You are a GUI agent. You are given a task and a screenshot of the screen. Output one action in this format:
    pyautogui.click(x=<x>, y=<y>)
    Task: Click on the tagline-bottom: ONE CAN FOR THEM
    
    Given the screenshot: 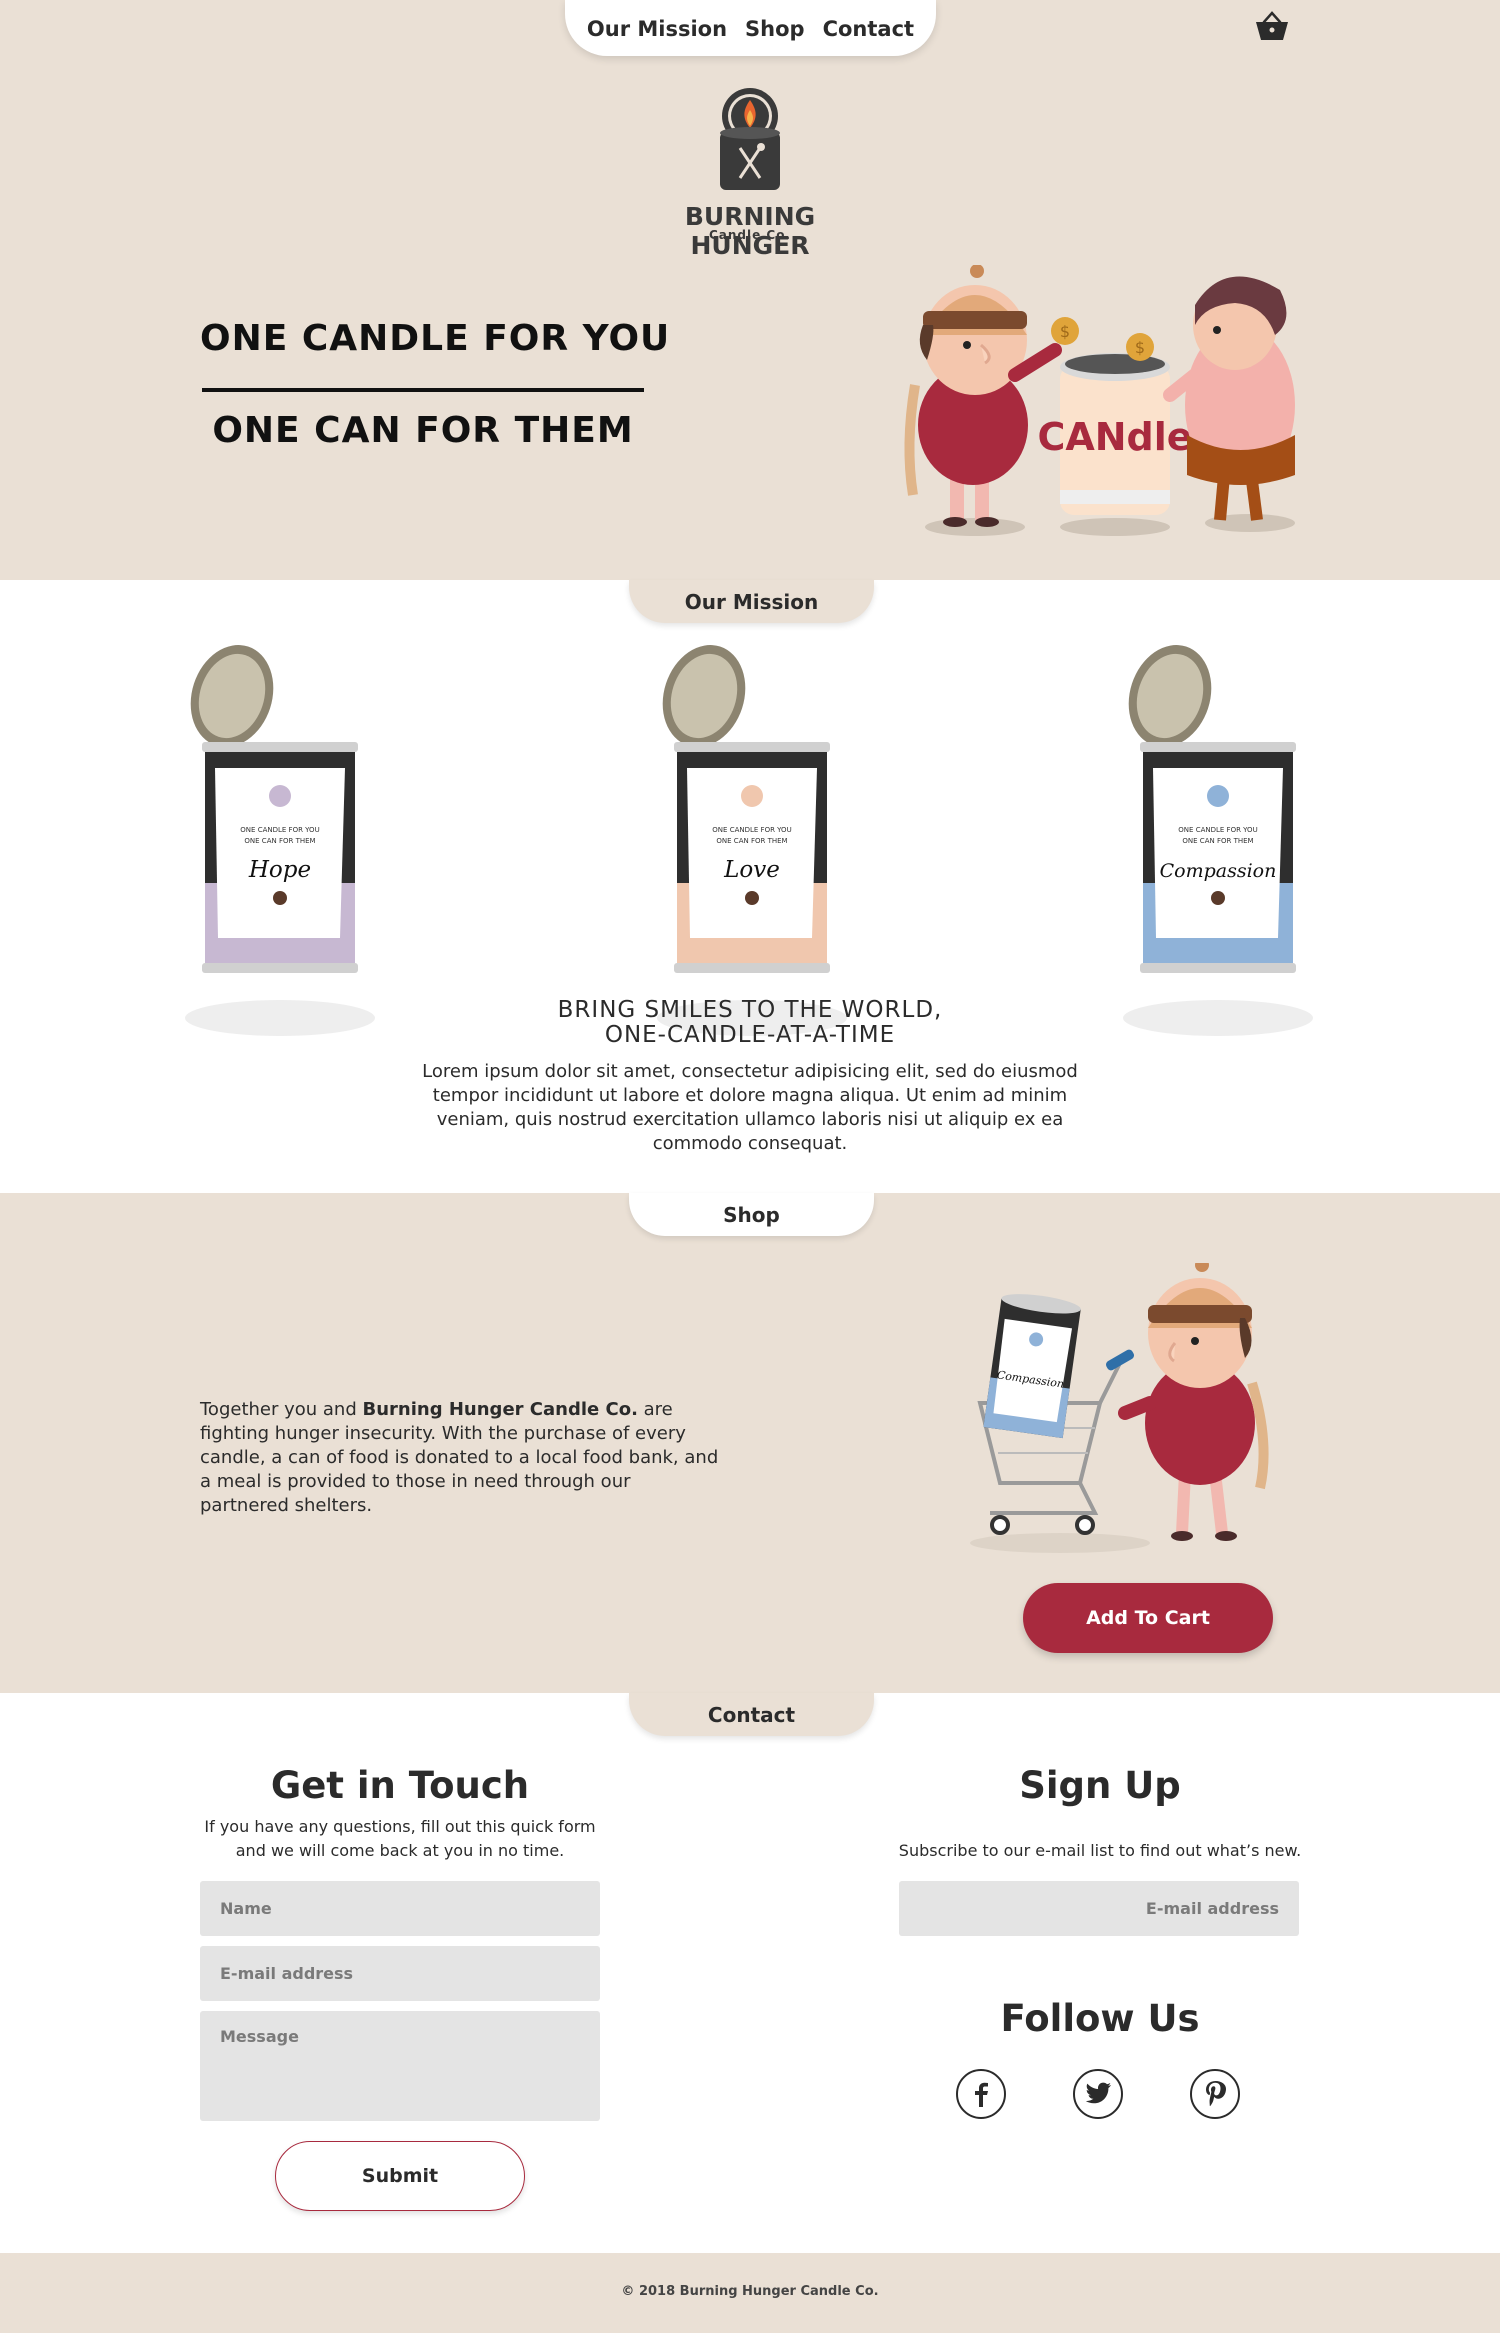 What is the action you would take?
    pyautogui.click(x=423, y=430)
    